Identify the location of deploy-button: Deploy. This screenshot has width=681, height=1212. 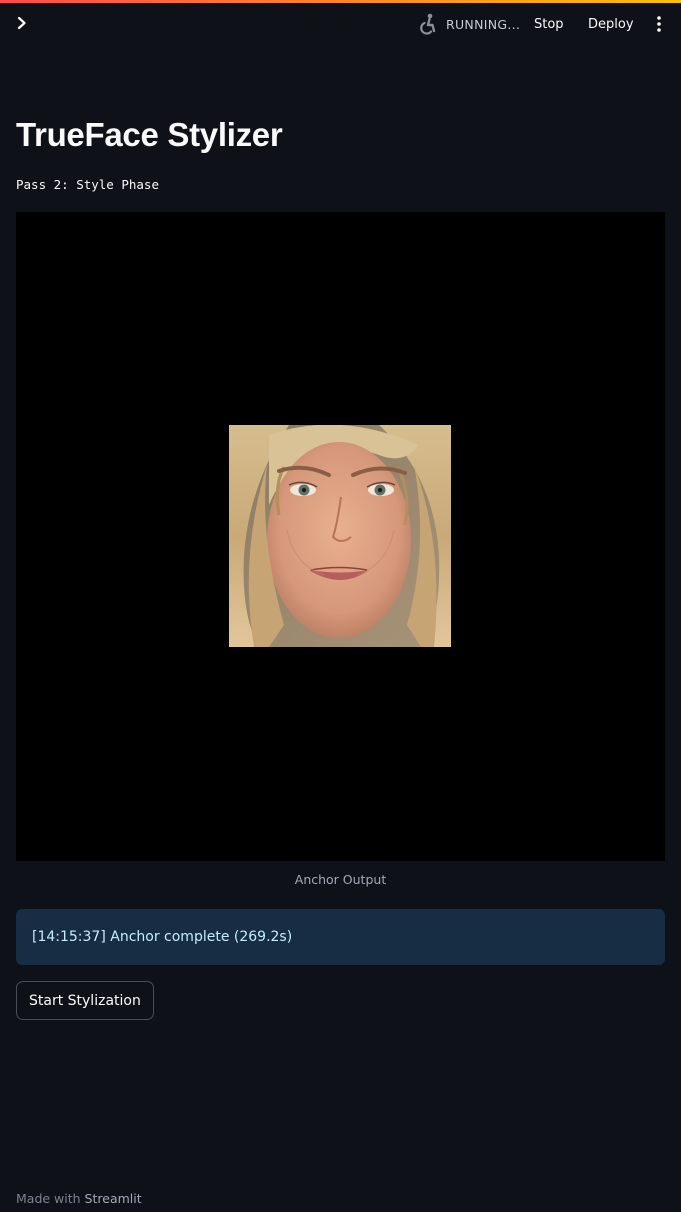
(611, 24).